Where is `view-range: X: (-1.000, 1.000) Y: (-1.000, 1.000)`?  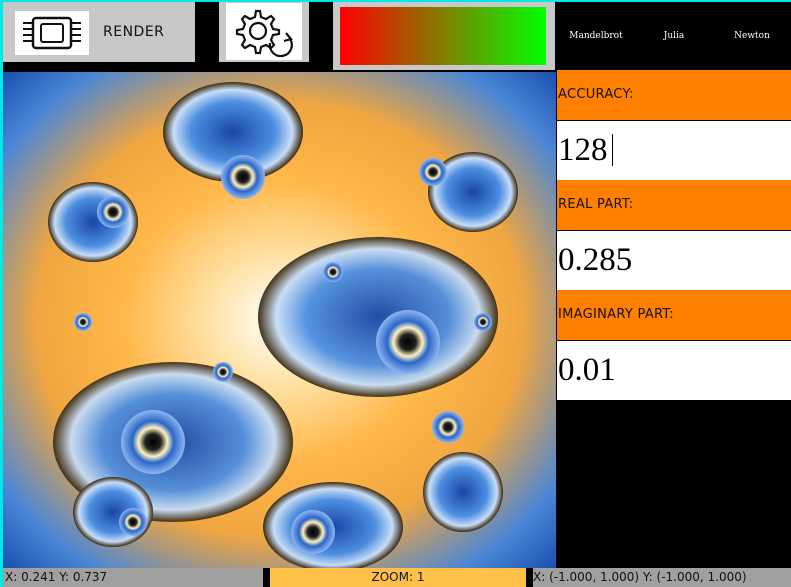
view-range: X: (-1.000, 1.000) Y: (-1.000, 1.000) is located at coordinates (662, 577).